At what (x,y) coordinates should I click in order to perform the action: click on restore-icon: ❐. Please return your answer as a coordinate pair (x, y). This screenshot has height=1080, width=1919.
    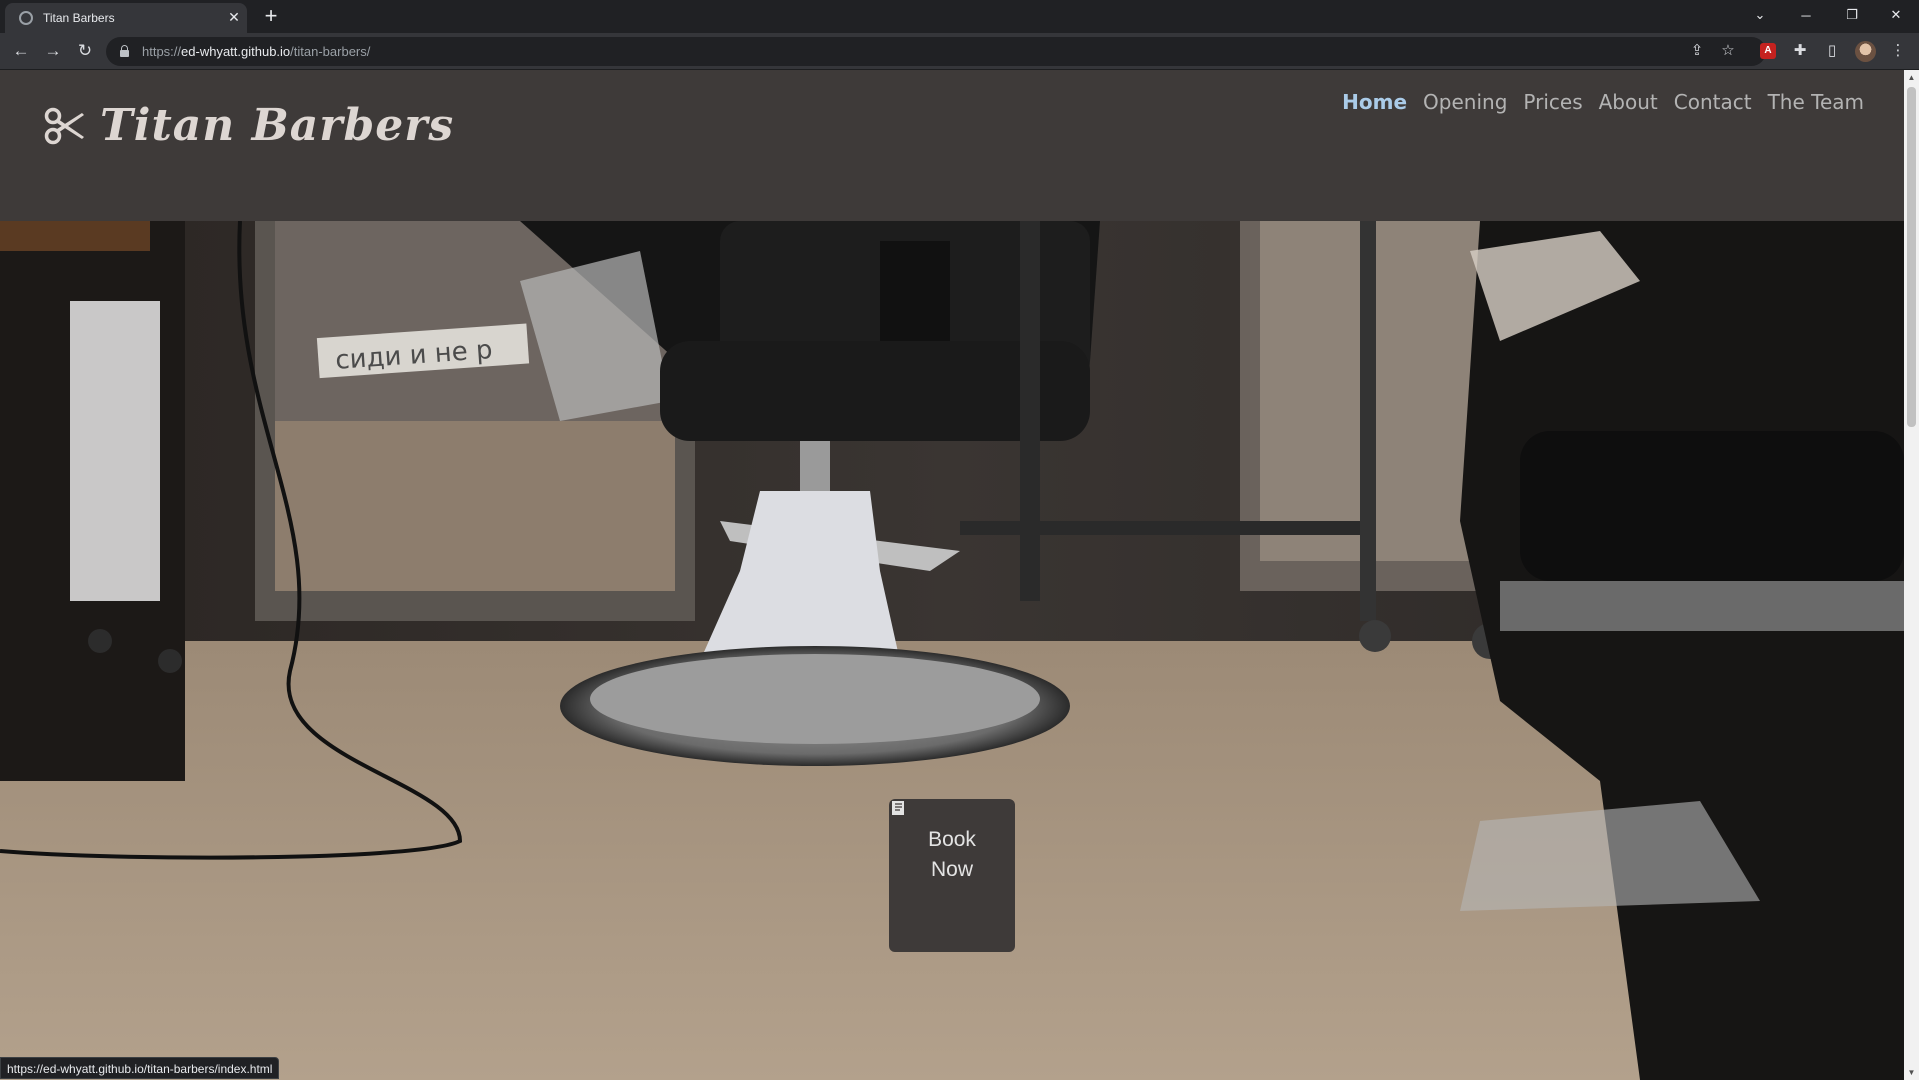
    Looking at the image, I should click on (1852, 15).